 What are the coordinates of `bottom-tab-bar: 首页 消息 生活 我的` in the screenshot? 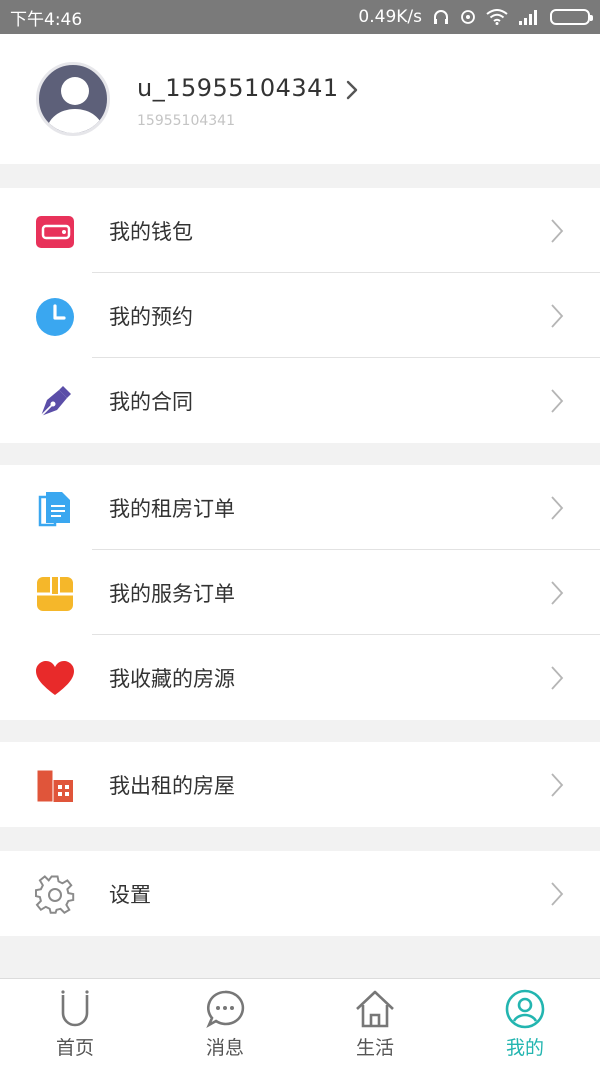 It's located at (300, 1022).